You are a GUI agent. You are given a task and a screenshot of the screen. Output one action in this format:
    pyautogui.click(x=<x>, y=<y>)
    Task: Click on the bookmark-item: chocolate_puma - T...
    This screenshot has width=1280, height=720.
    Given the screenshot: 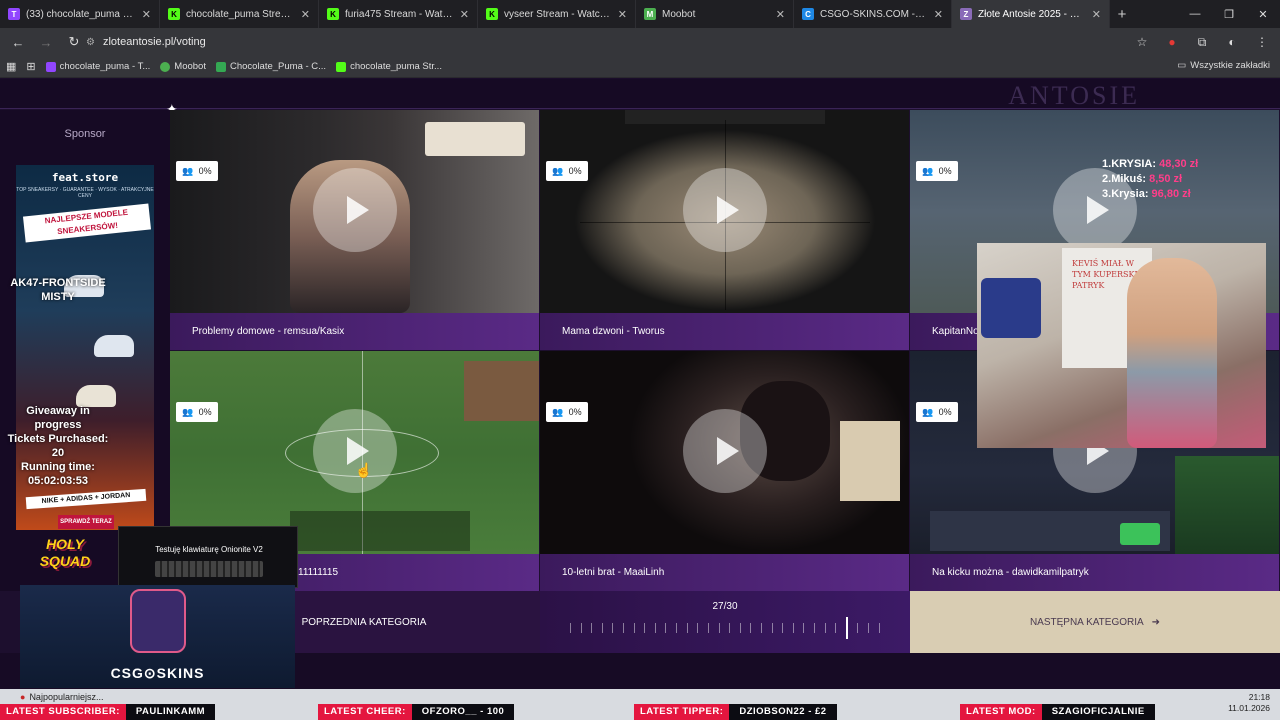 What is the action you would take?
    pyautogui.click(x=97, y=66)
    